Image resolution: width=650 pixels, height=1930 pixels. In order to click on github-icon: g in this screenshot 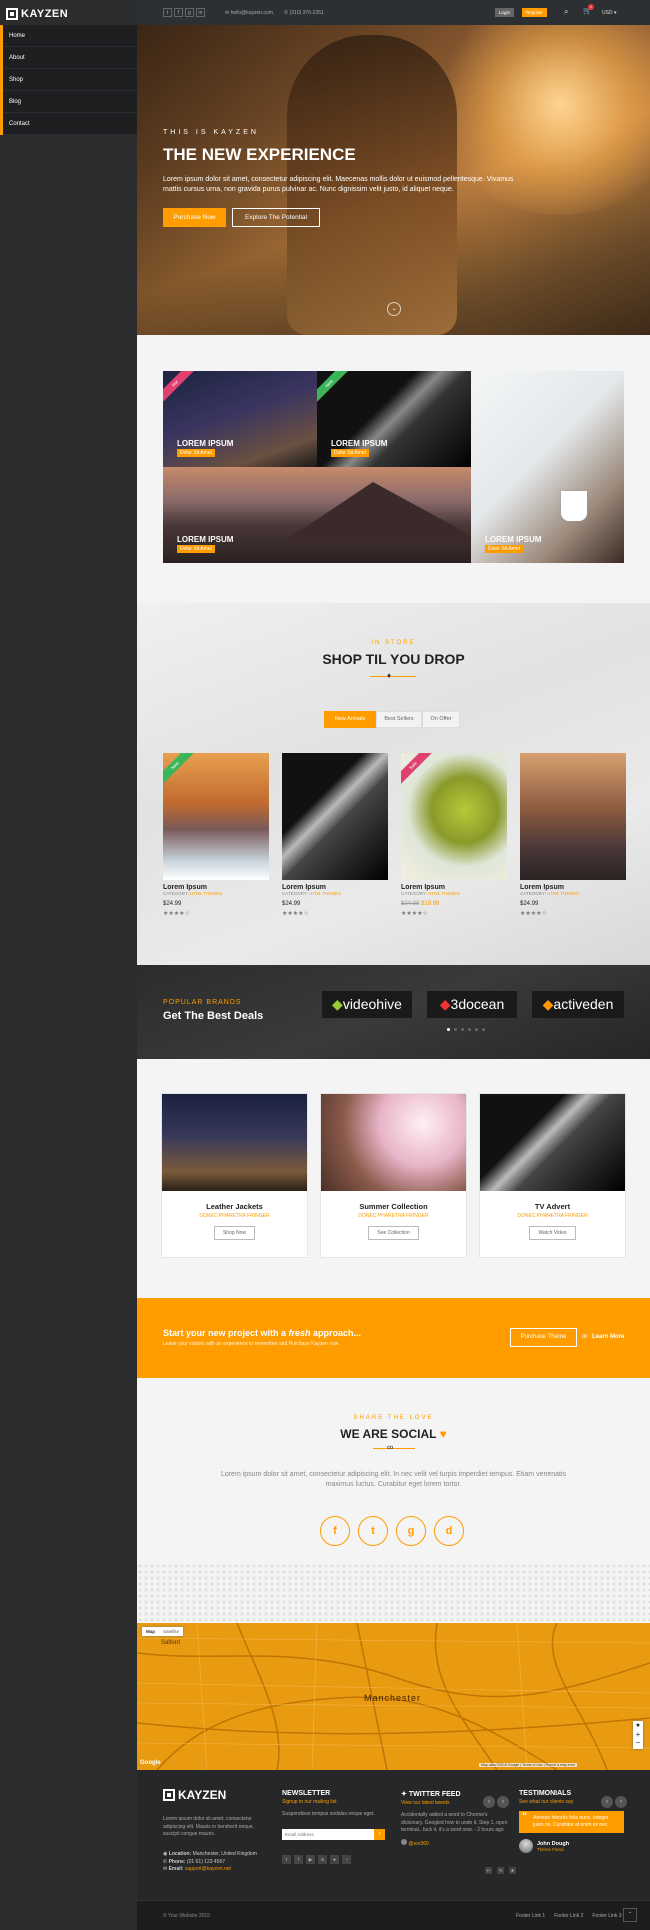, I will do `click(411, 1531)`.